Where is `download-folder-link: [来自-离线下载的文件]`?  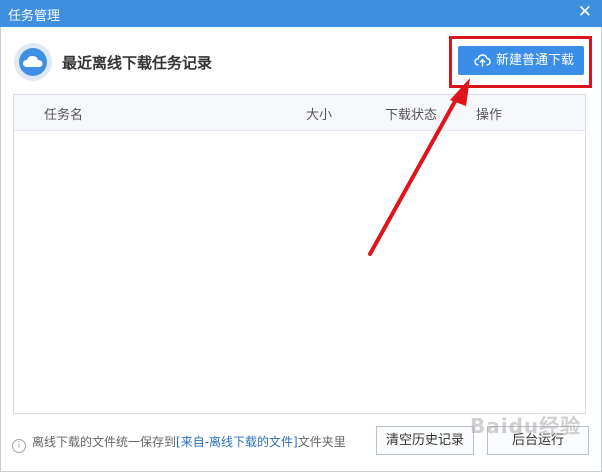
download-folder-link: [来自-离线下载的文件] is located at coordinates (237, 442).